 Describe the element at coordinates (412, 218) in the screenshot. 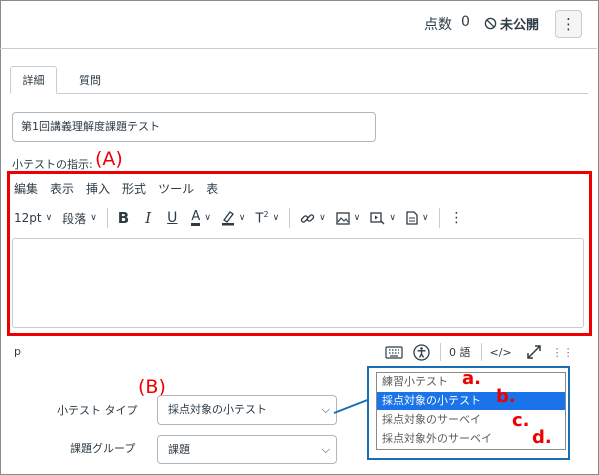

I see `document-icon` at that location.